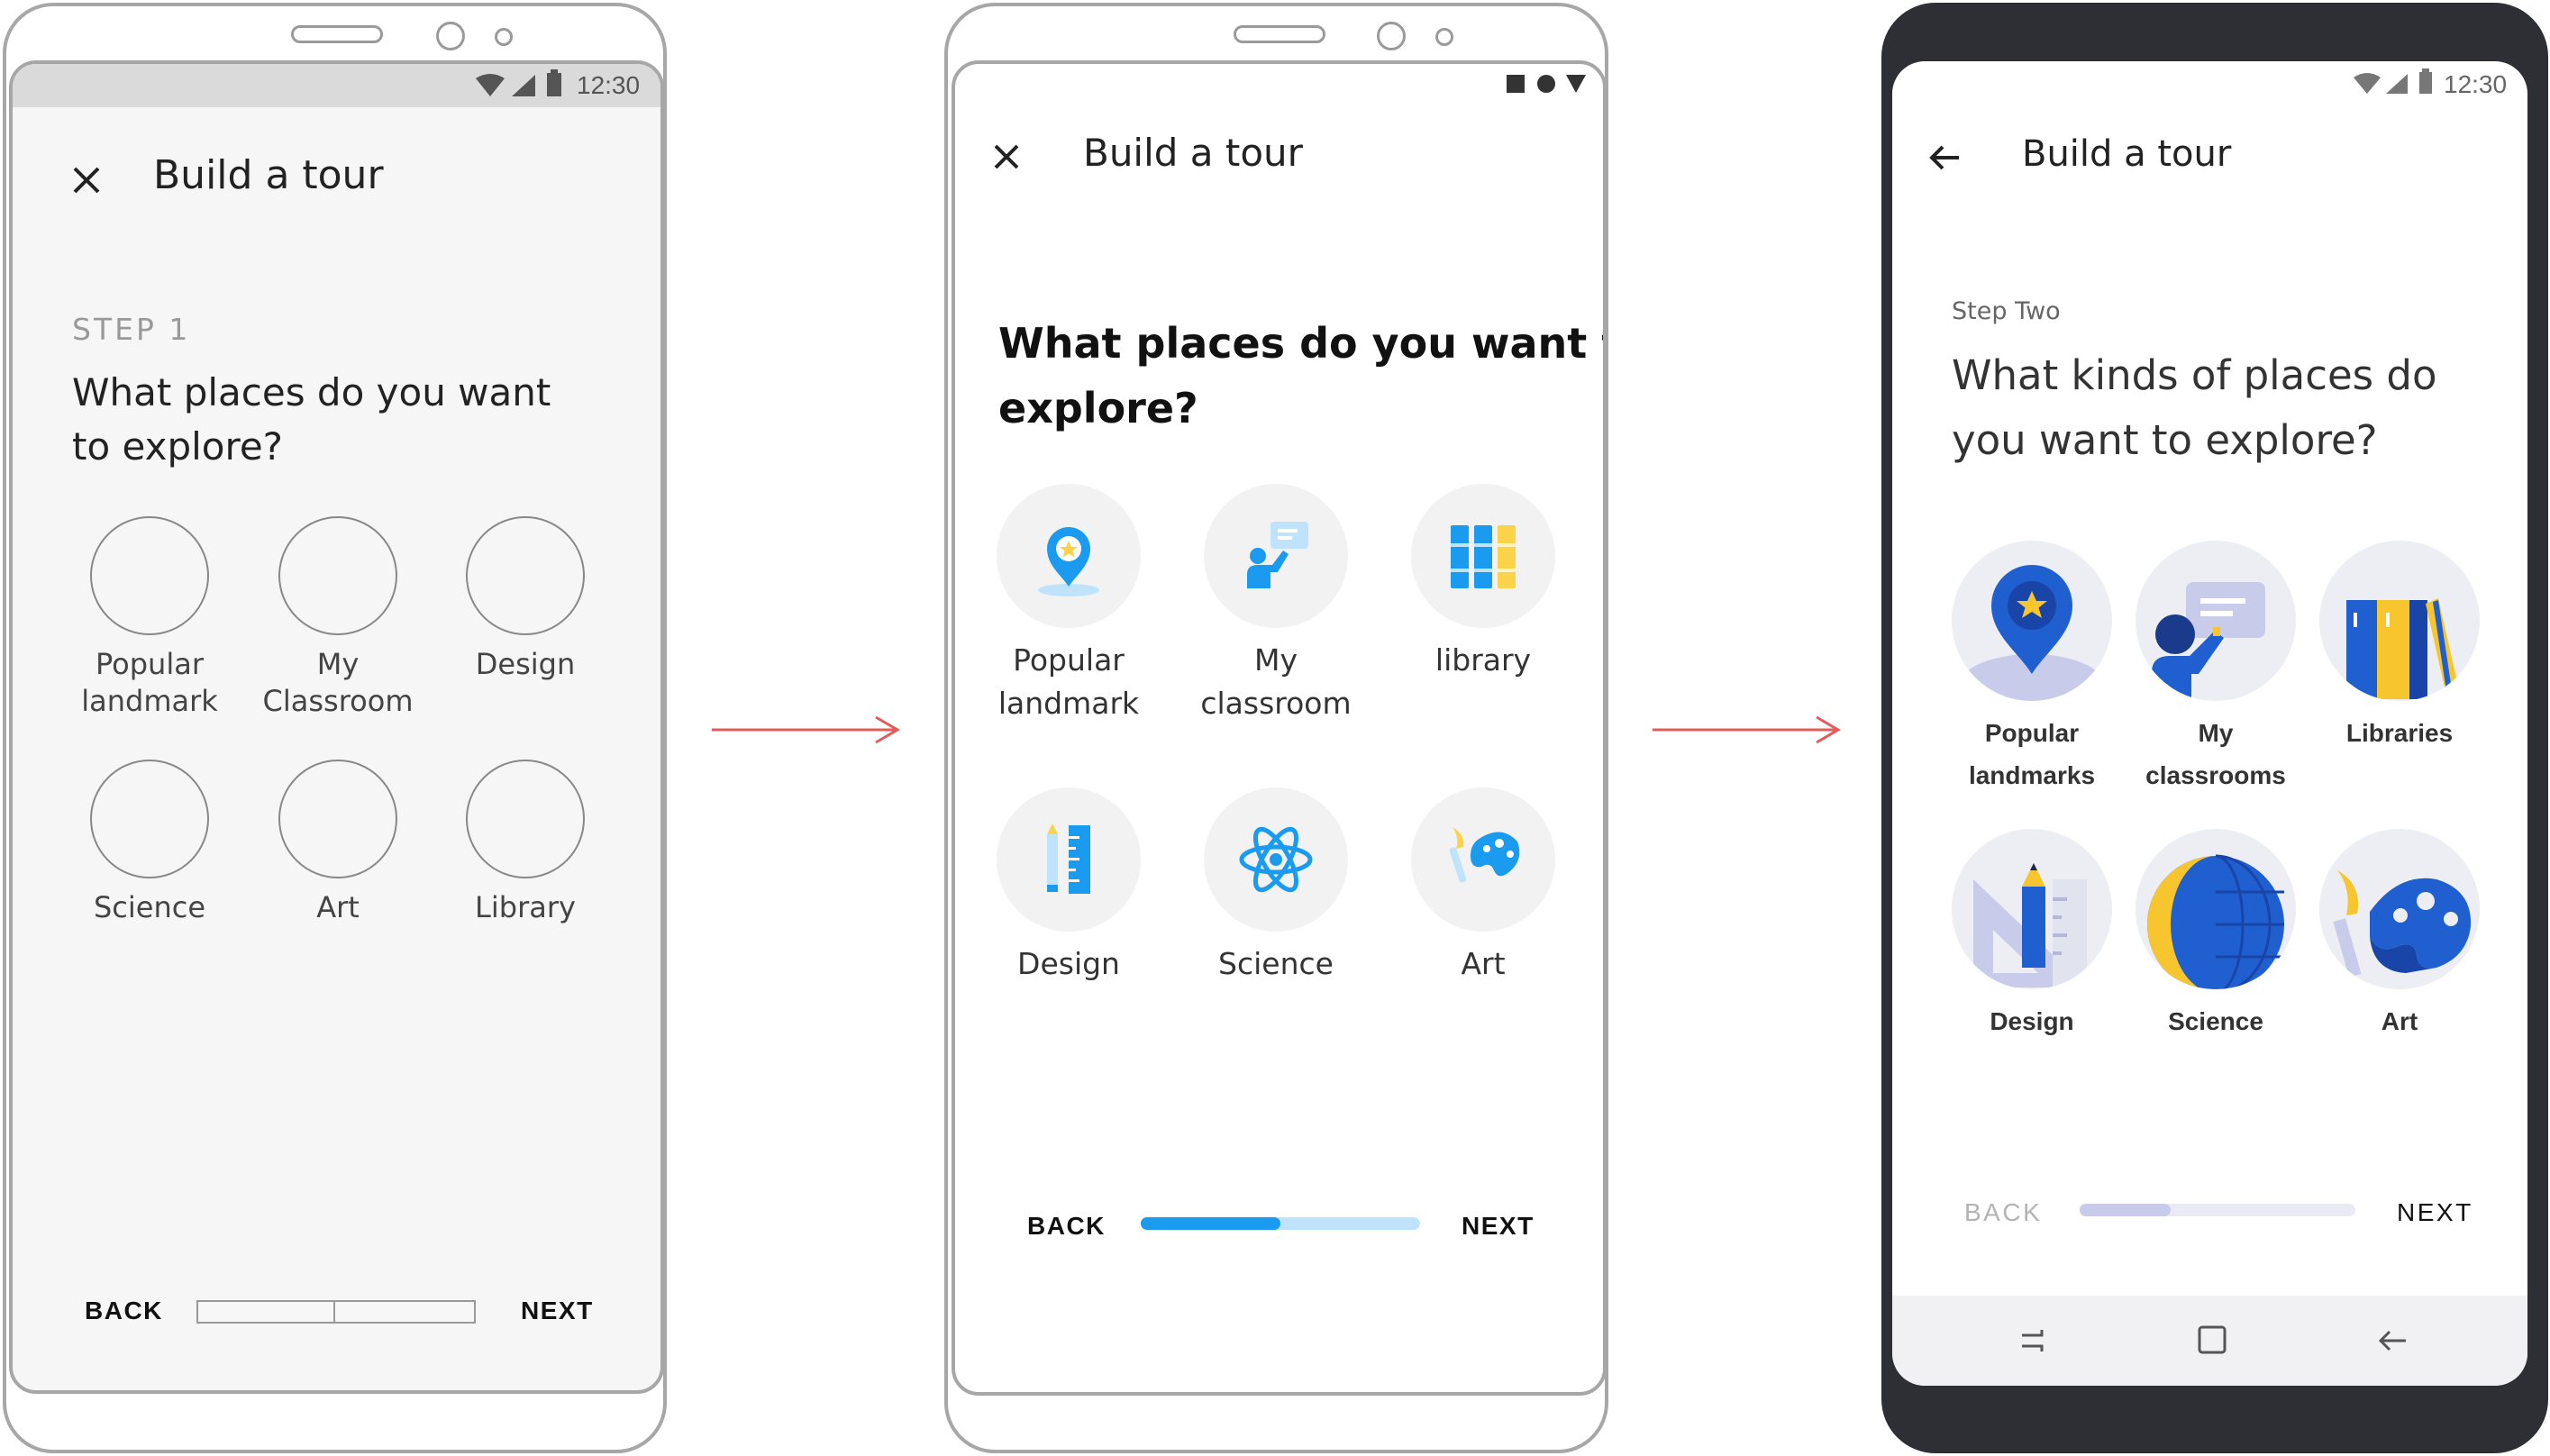  What do you see at coordinates (525, 575) in the screenshot?
I see `option-placeholder-design` at bounding box center [525, 575].